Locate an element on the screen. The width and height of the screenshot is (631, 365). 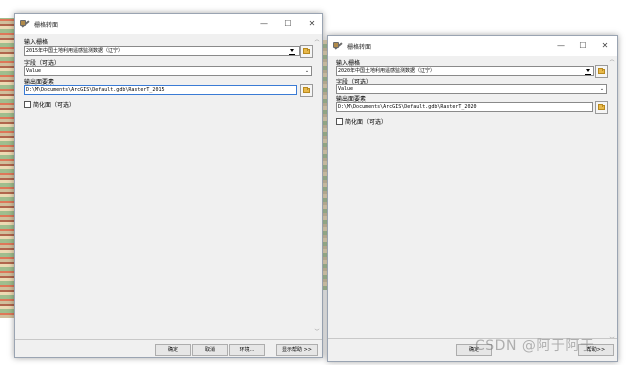
button-bar-divider is located at coordinates (168, 339).